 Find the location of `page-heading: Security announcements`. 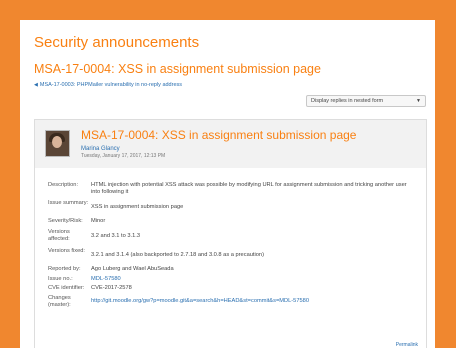

page-heading: Security announcements is located at coordinates (117, 42).